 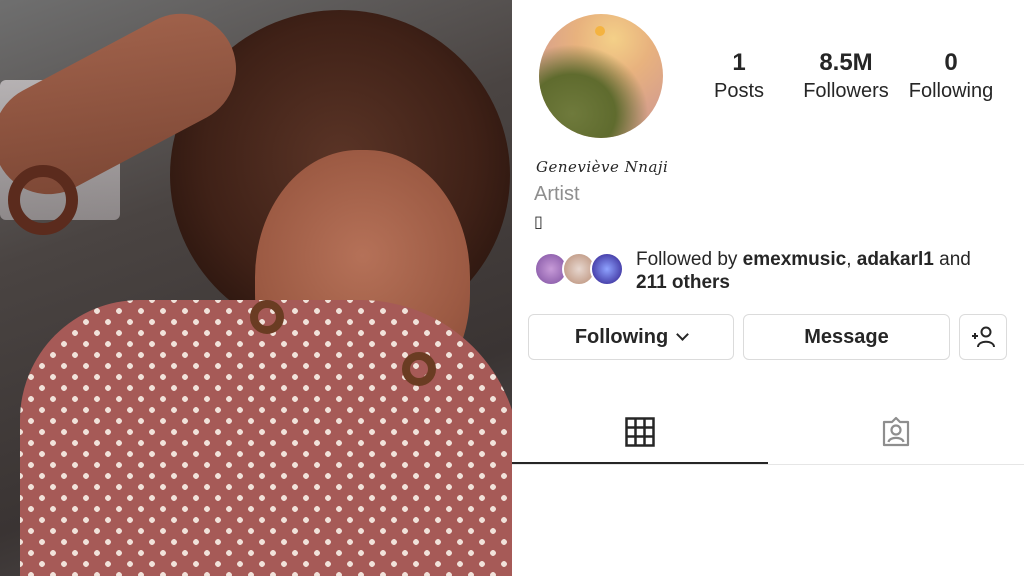 I want to click on stat-followers-label: Followers, so click(x=846, y=91).